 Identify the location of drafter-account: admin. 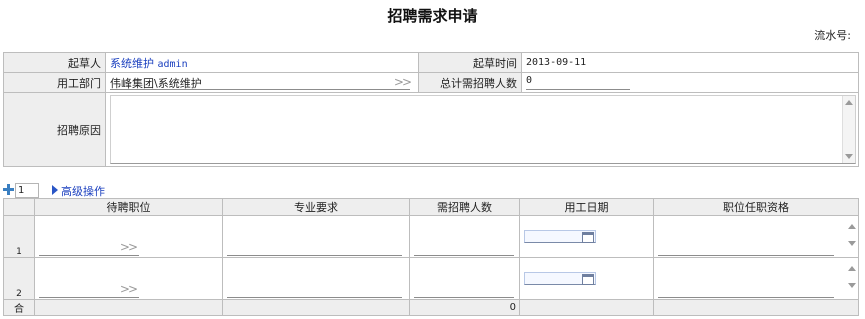
(172, 64).